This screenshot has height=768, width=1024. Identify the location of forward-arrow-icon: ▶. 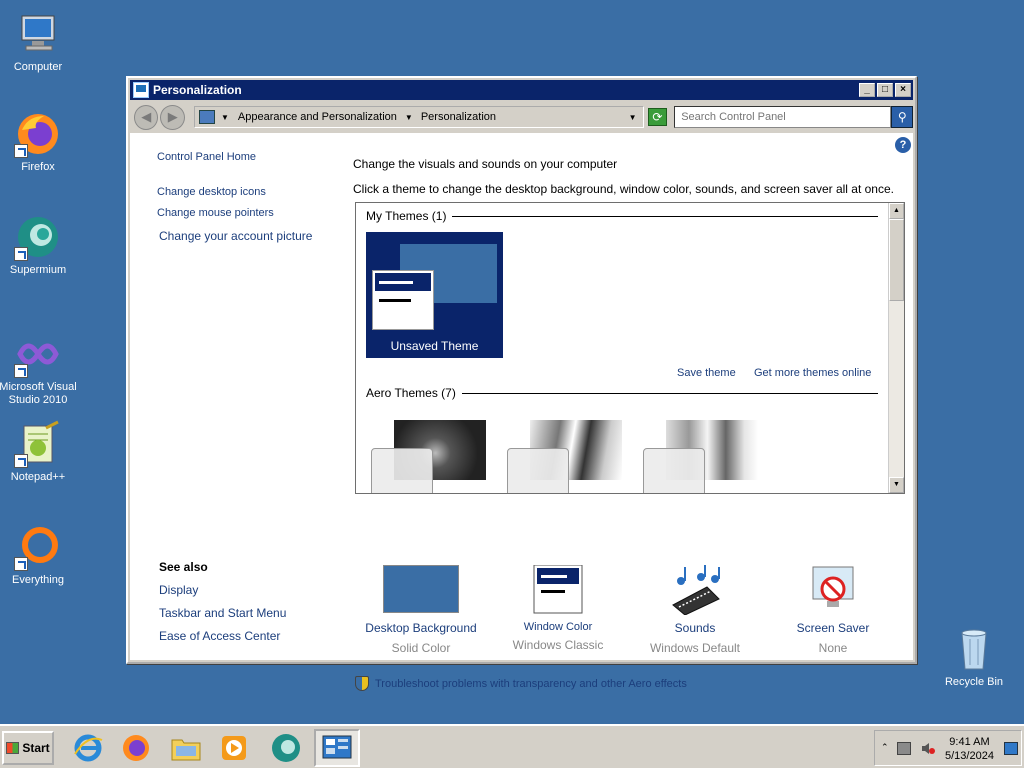
(172, 116).